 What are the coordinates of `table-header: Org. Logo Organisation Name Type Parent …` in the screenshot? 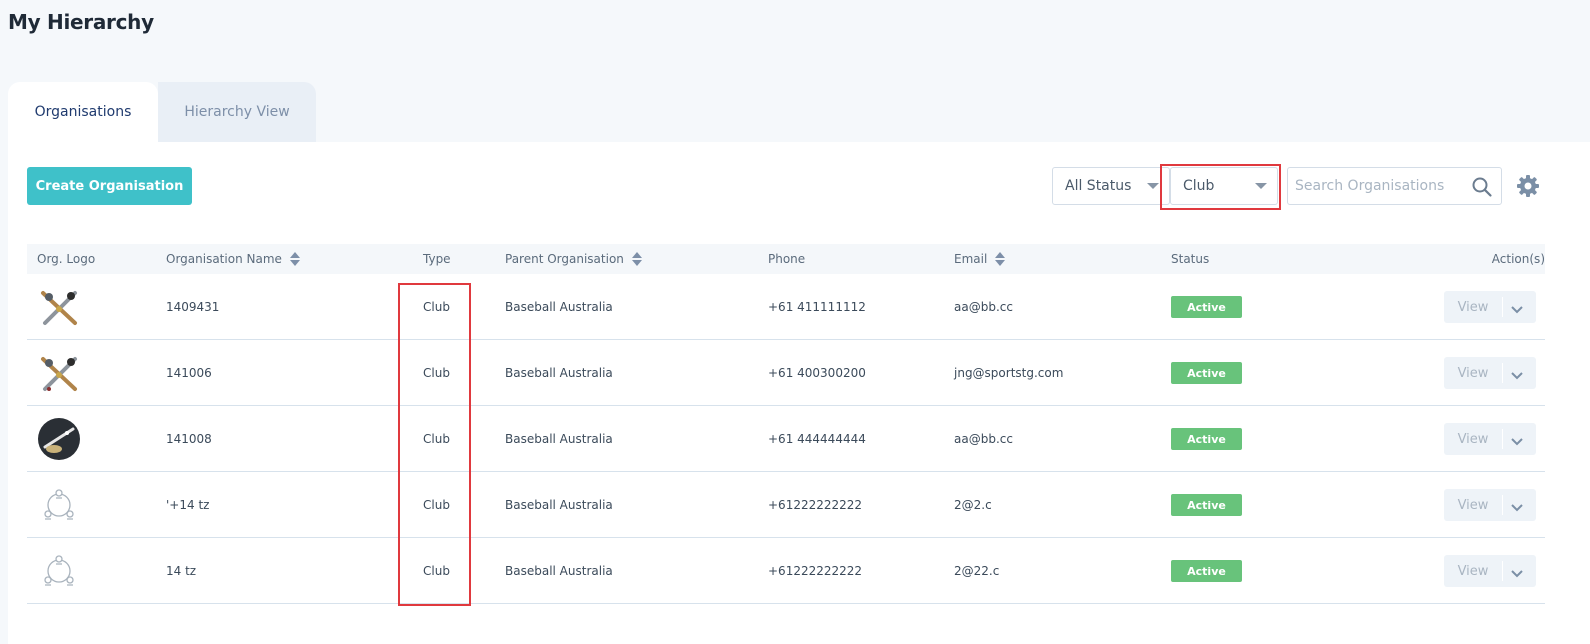 It's located at (786, 259).